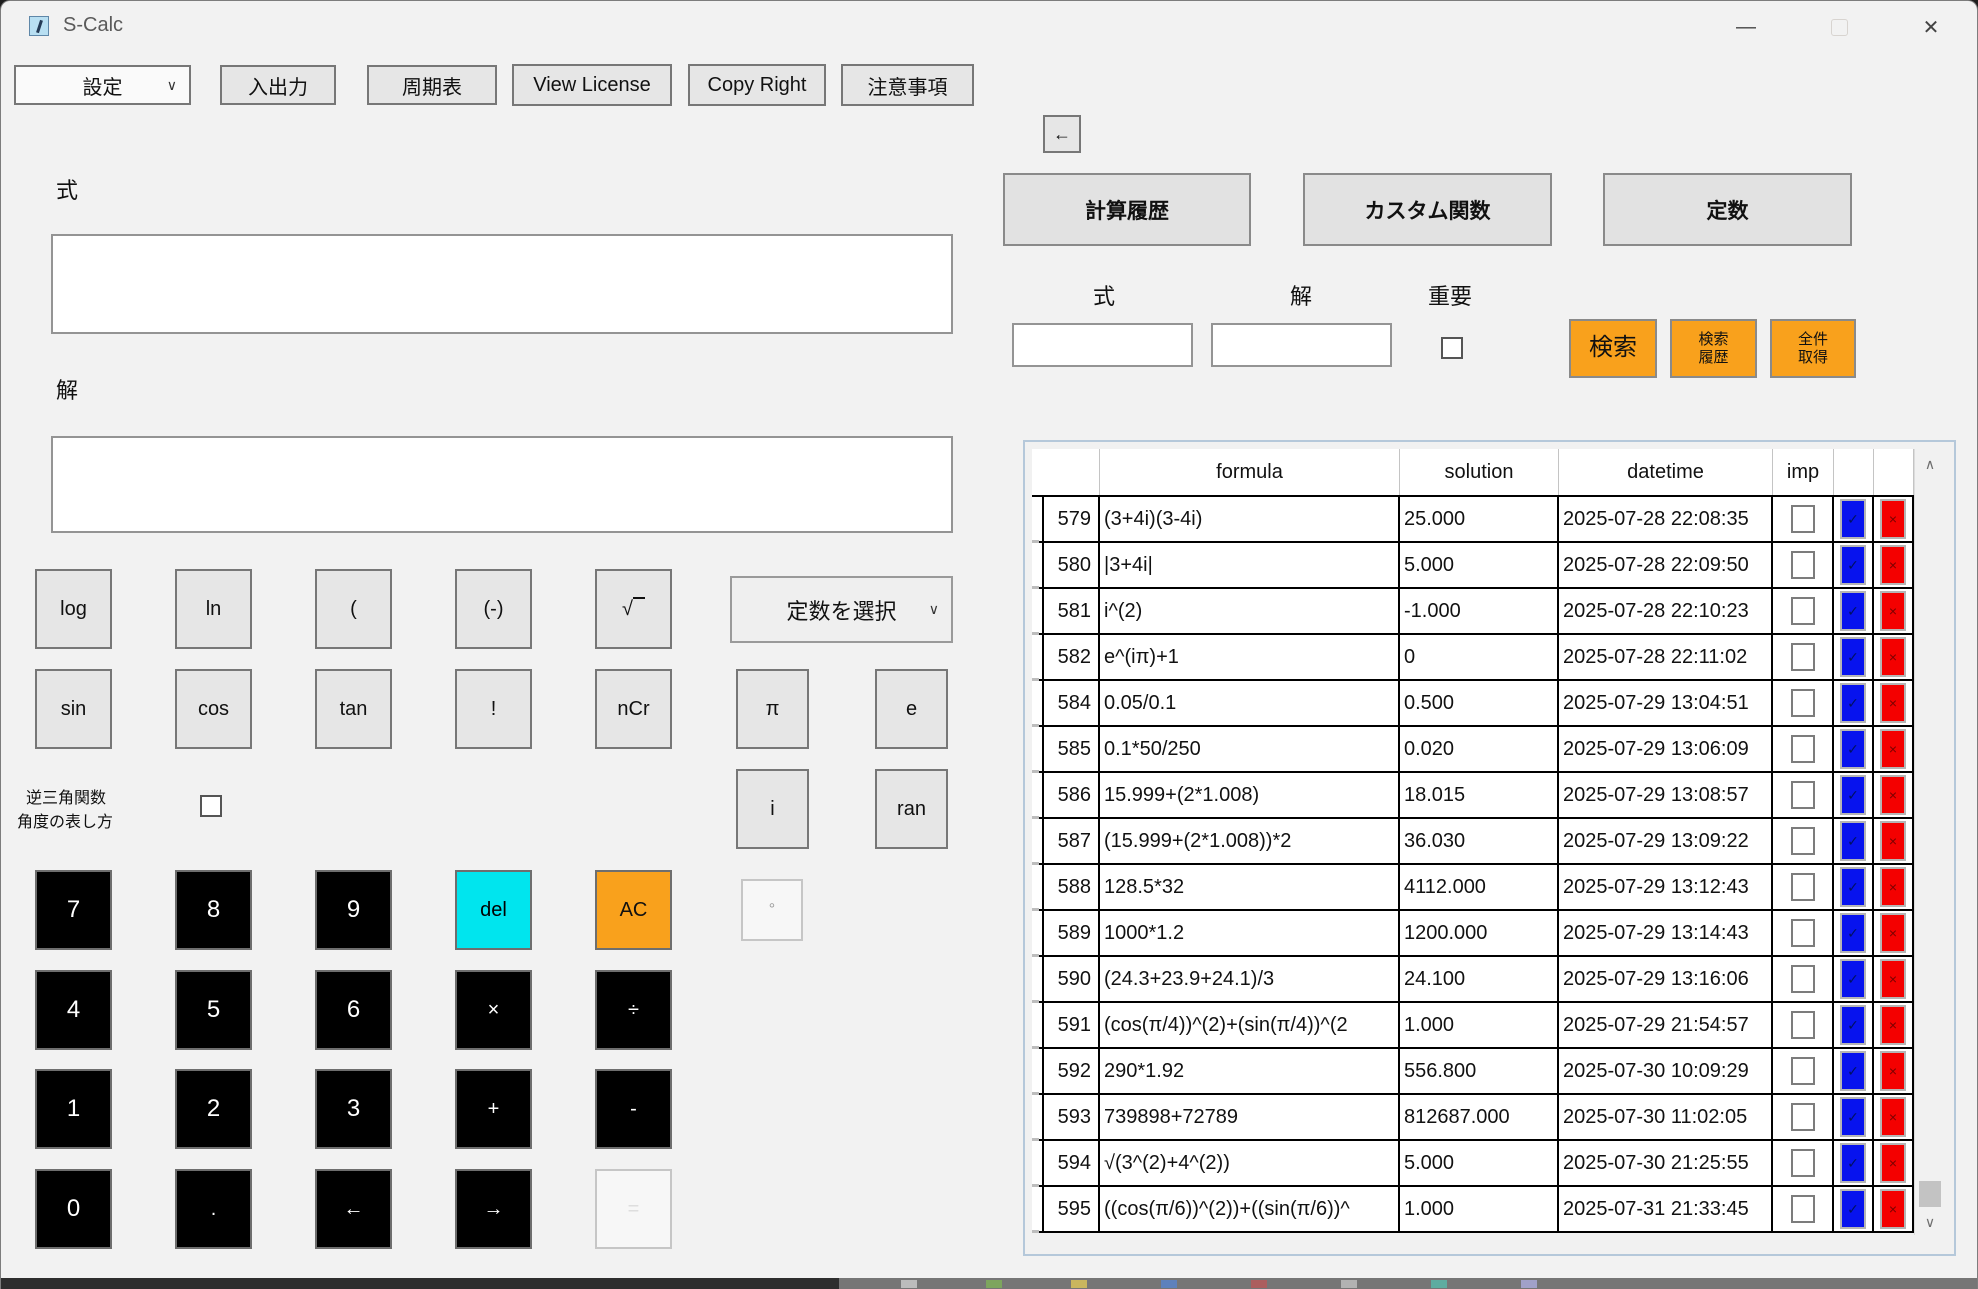  I want to click on copyright-button: Copy Right, so click(757, 85).